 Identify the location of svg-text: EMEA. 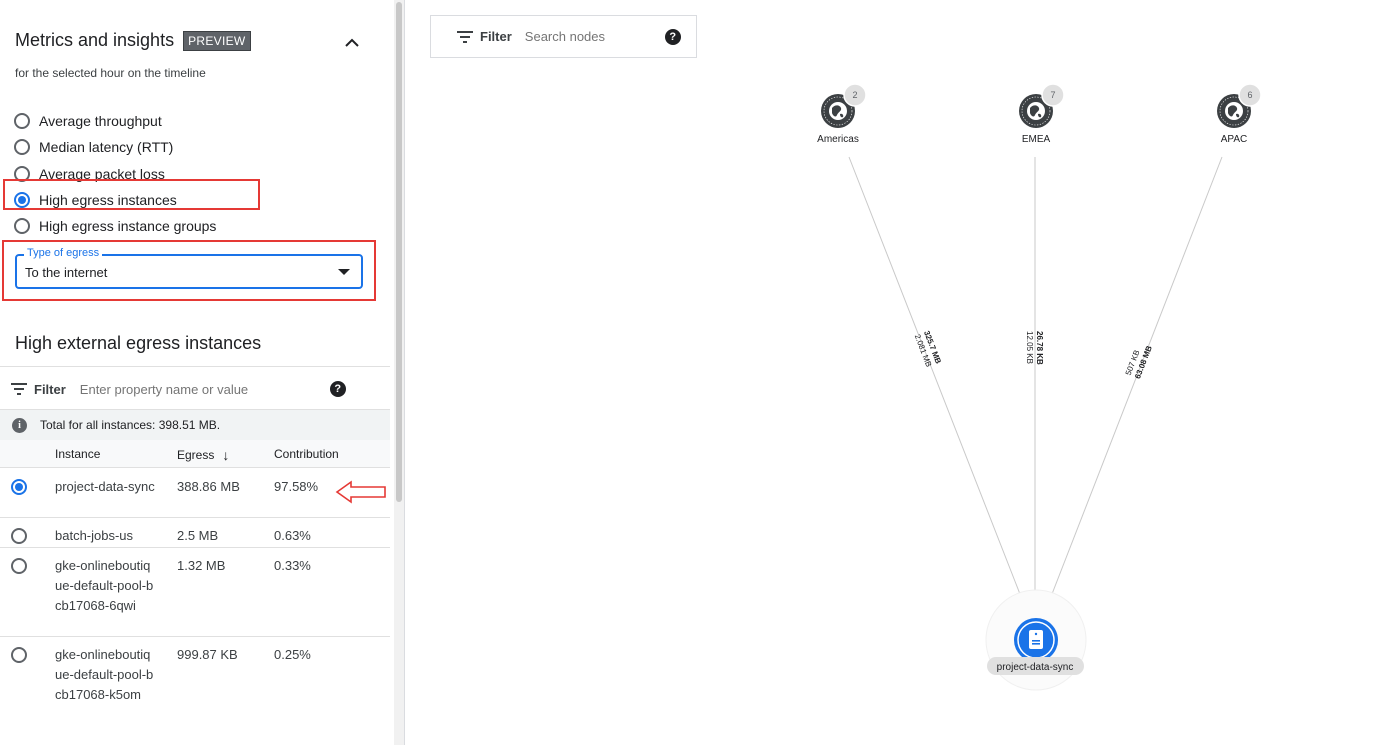
(1036, 139).